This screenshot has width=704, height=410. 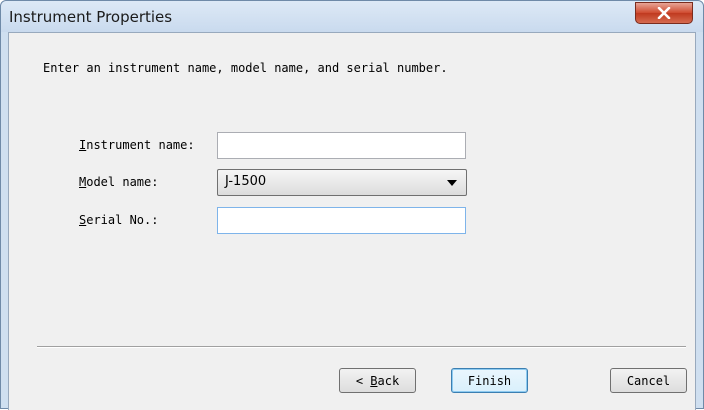 I want to click on cancel-button-label: Cancel, so click(x=648, y=380).